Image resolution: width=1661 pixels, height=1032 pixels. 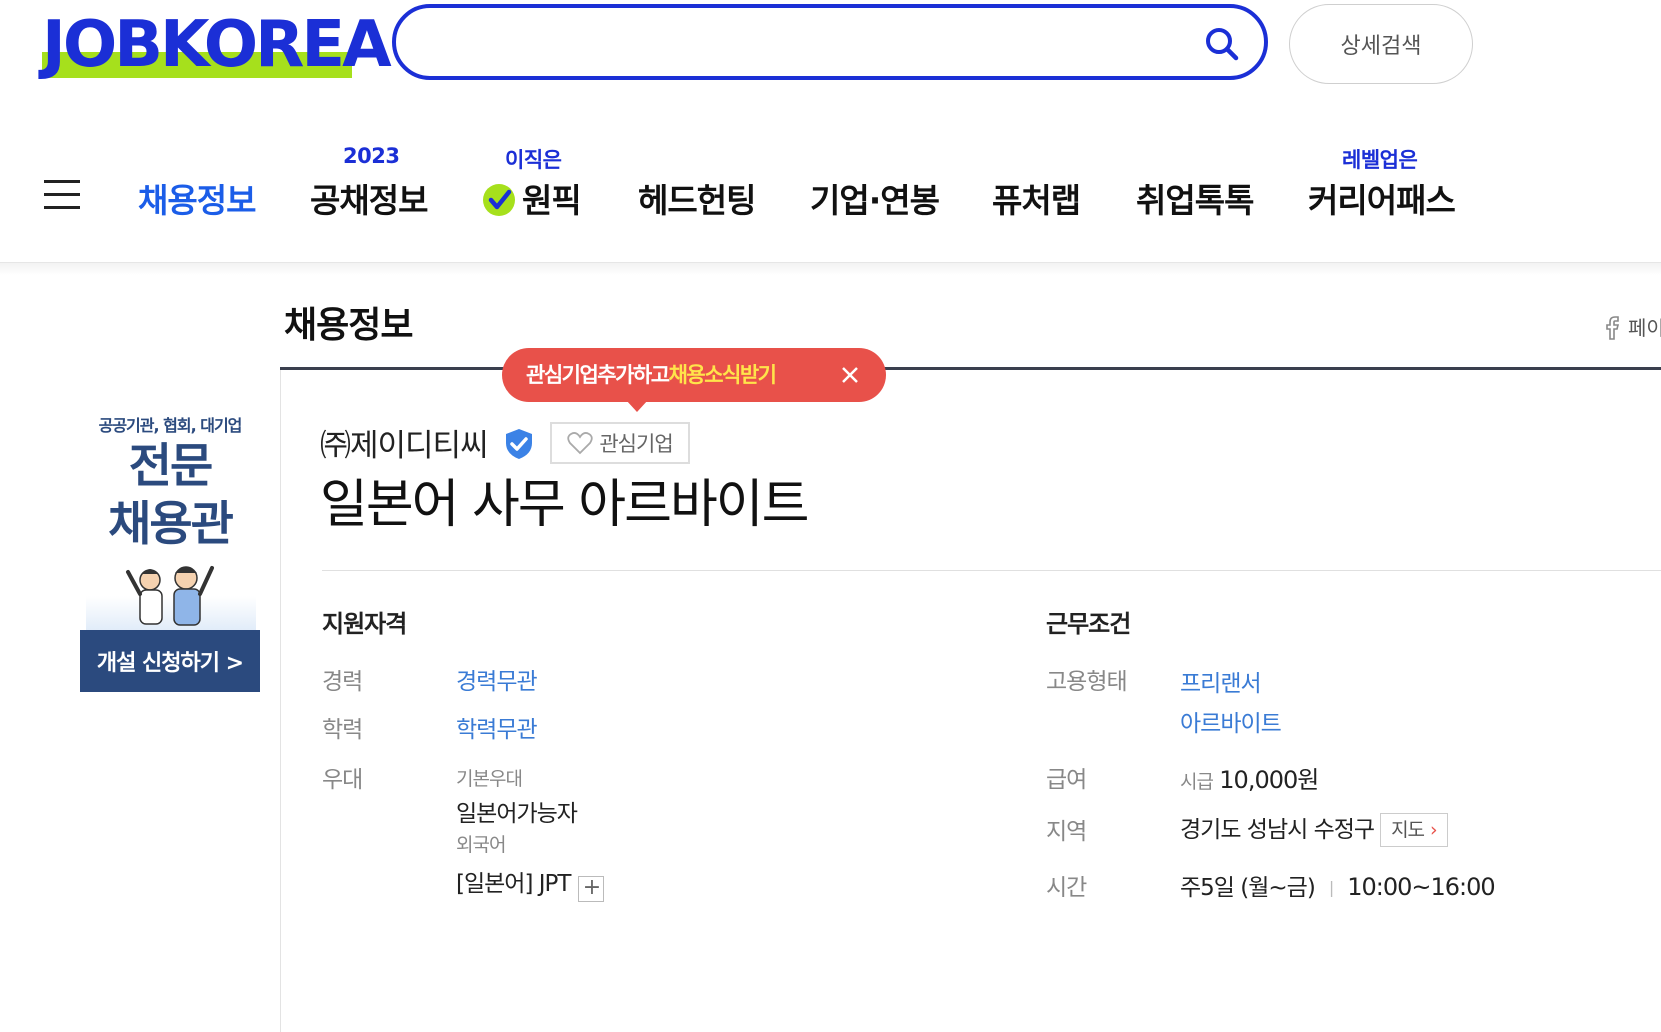 I want to click on favorite-company-button: 관심기업, so click(x=620, y=443).